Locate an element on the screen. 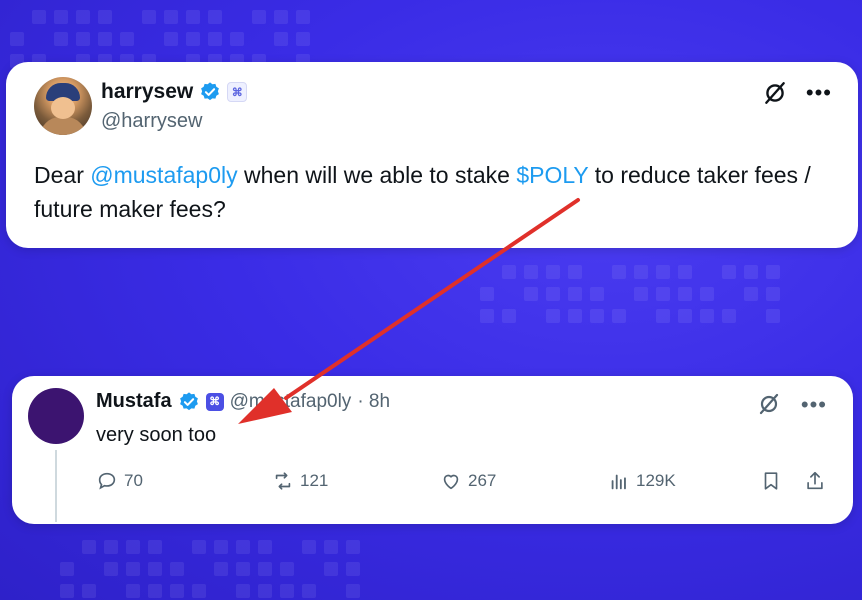 This screenshot has width=862, height=600. author-handle: @harrysew is located at coordinates (151, 121).